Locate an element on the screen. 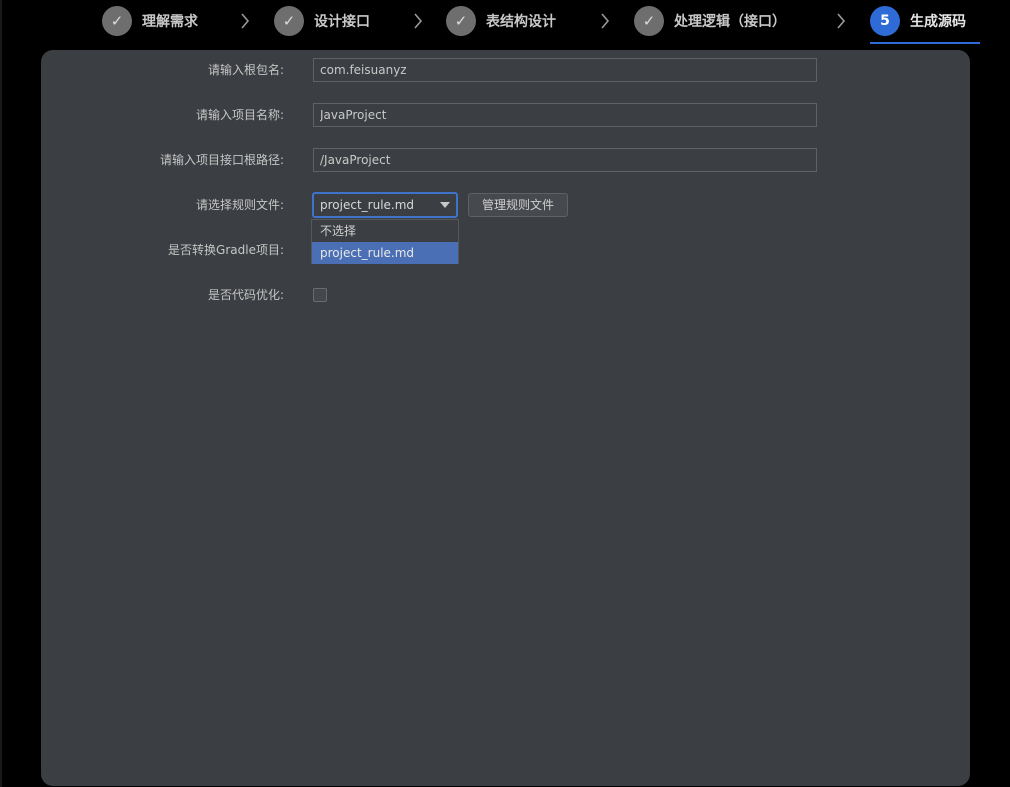  step-label: 生成源码 is located at coordinates (938, 22).